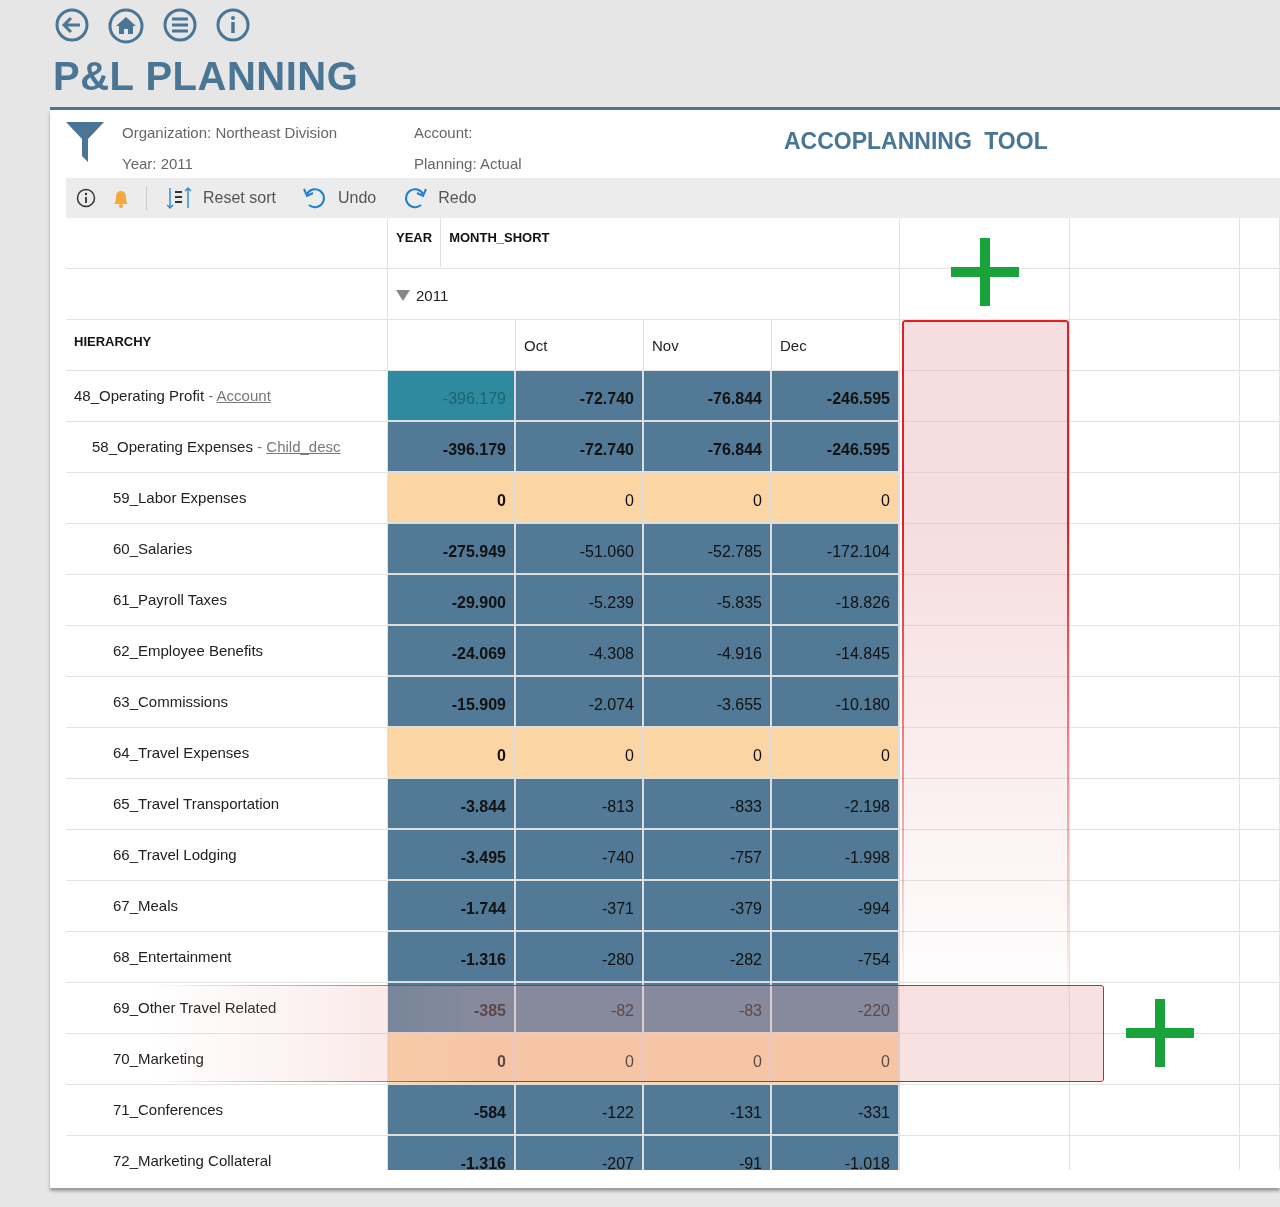 This screenshot has height=1207, width=1280. What do you see at coordinates (580, 906) in the screenshot?
I see `value-cell: -371` at bounding box center [580, 906].